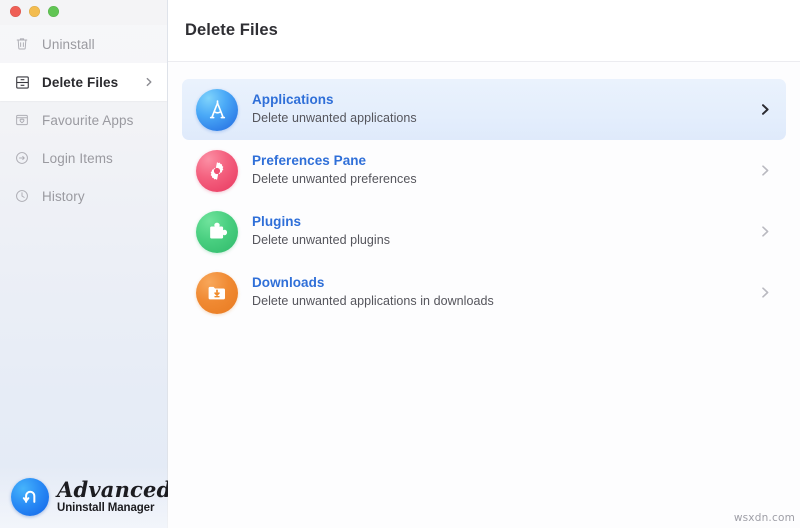 Image resolution: width=800 pixels, height=528 pixels. I want to click on list-item-title: Downloads, so click(288, 283).